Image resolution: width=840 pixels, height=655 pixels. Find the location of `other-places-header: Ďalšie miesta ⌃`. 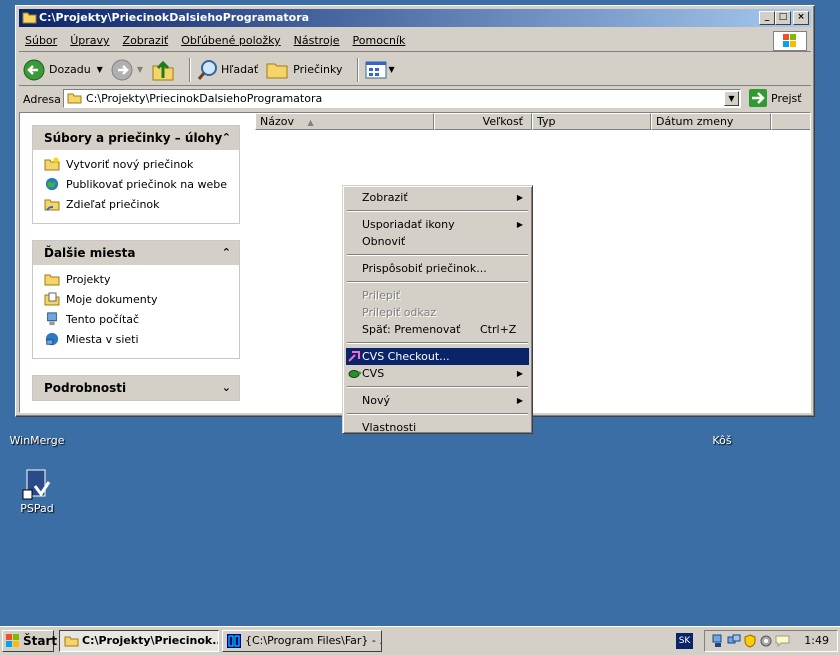

other-places-header: Ďalšie miesta ⌃ is located at coordinates (136, 253).